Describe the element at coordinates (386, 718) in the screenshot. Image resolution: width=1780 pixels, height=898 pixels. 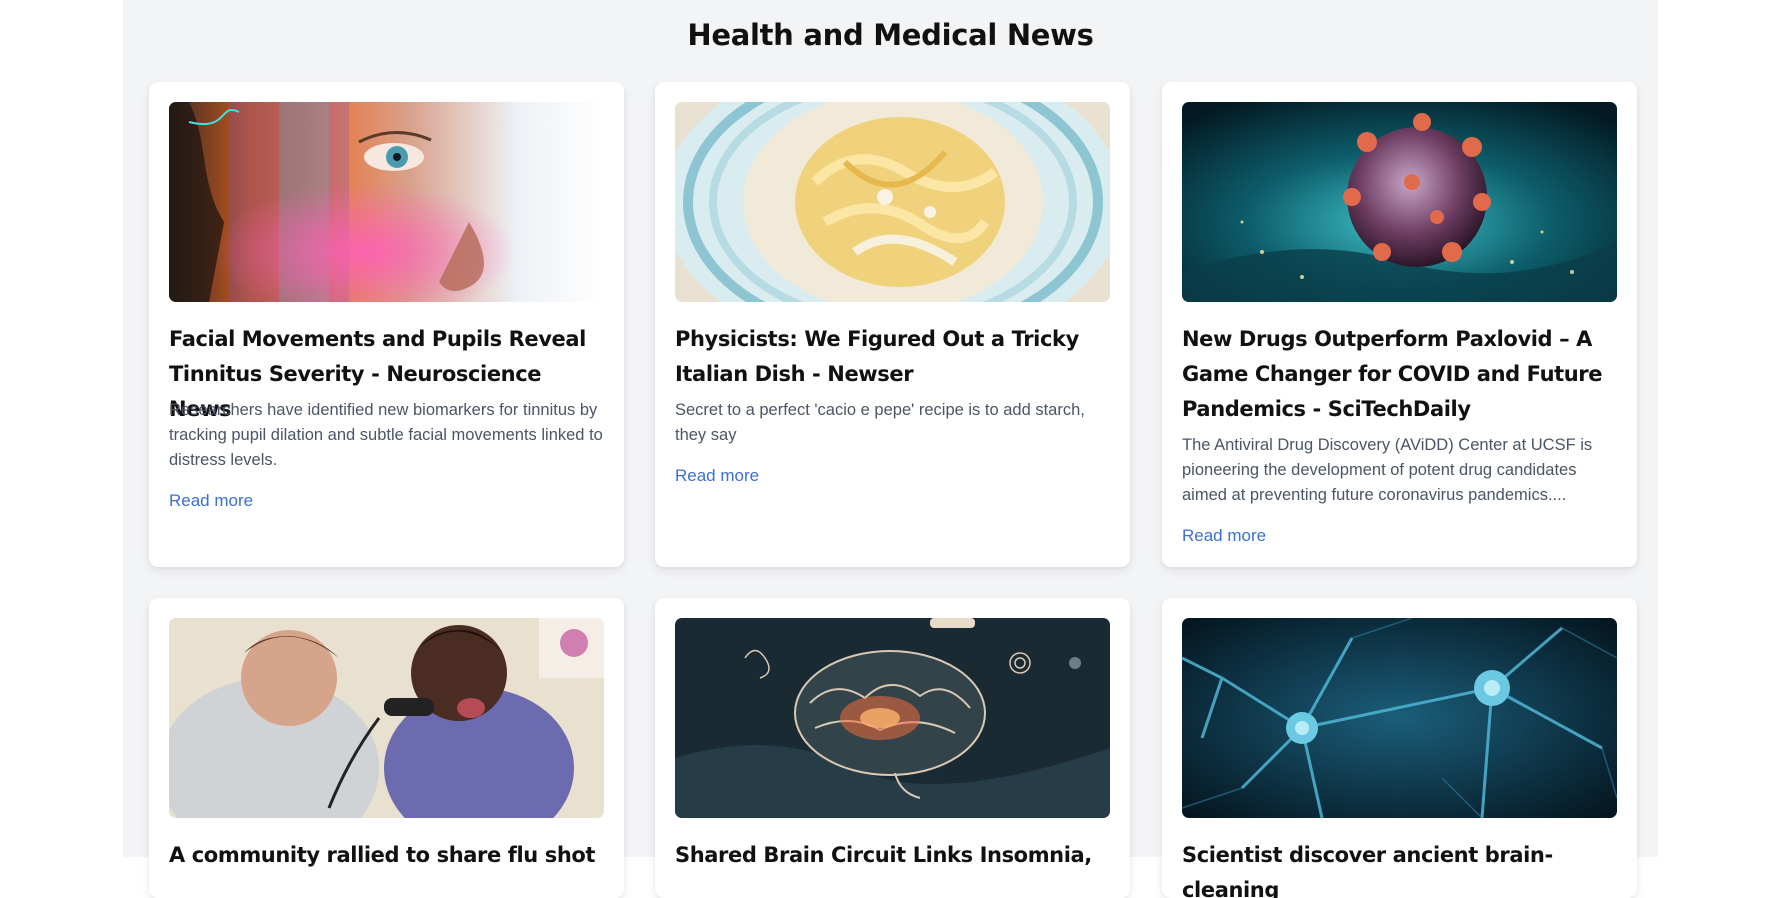
I see `doctor-exam-image` at that location.